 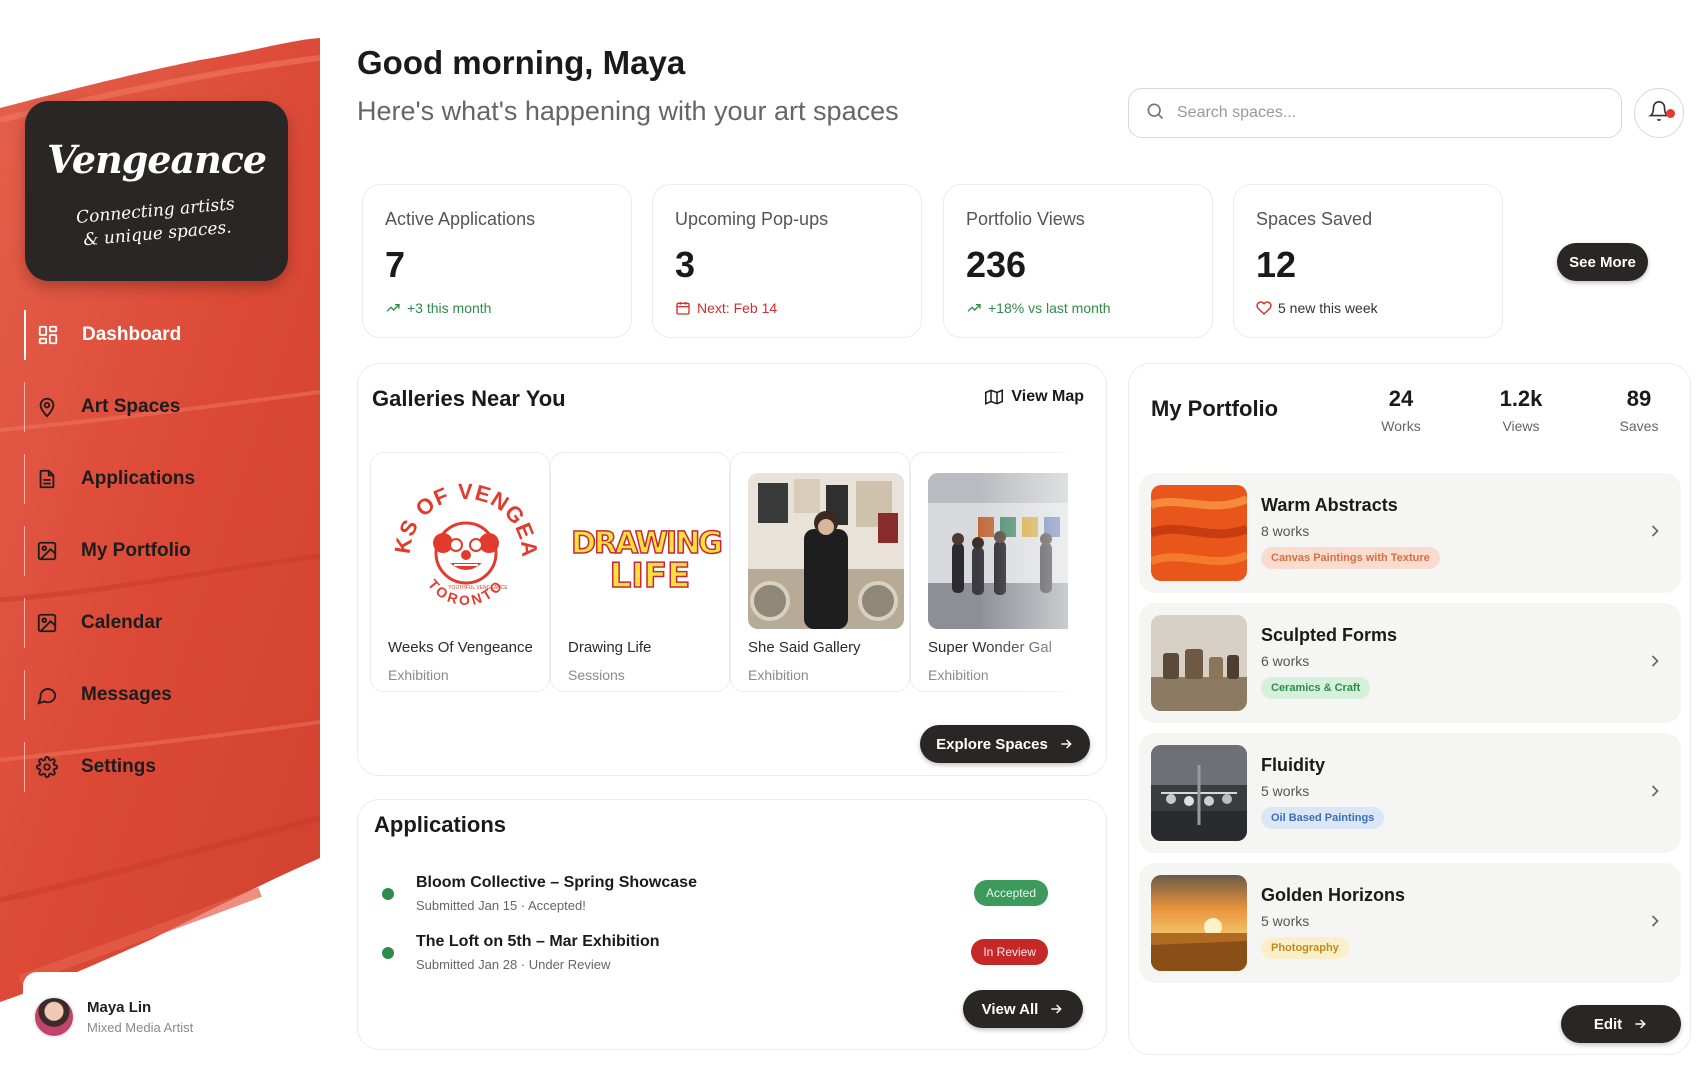 I want to click on stat-note: +3 this month, so click(x=508, y=308).